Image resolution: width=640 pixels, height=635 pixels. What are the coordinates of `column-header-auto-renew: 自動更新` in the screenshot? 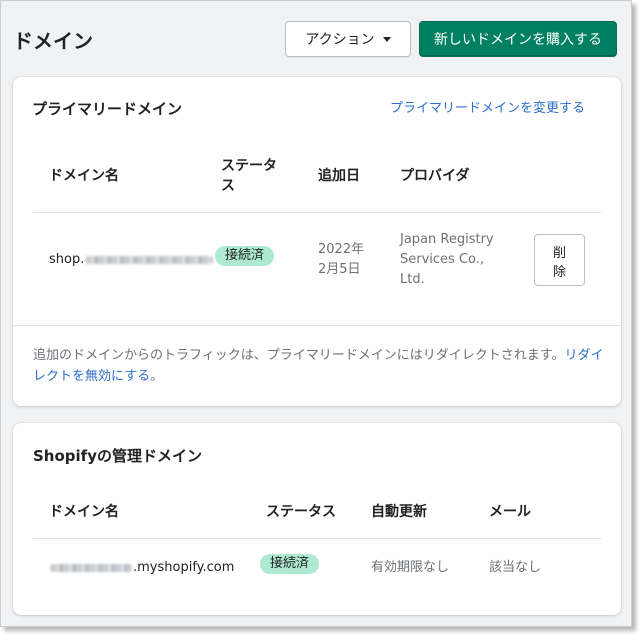 It's located at (399, 512).